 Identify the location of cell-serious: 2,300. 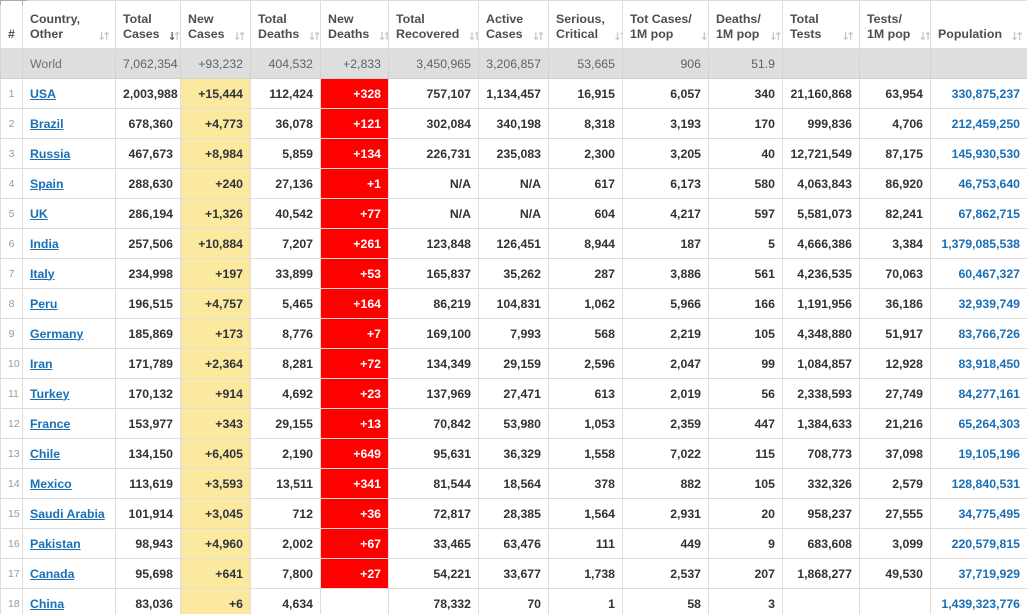
(585, 153).